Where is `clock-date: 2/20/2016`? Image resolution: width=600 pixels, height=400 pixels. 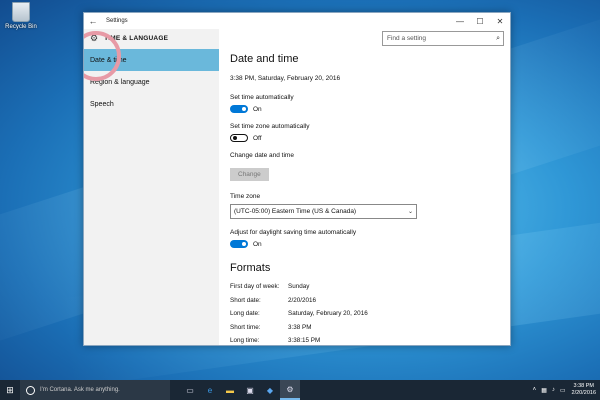
clock-date: 2/20/2016 is located at coordinates (583, 393).